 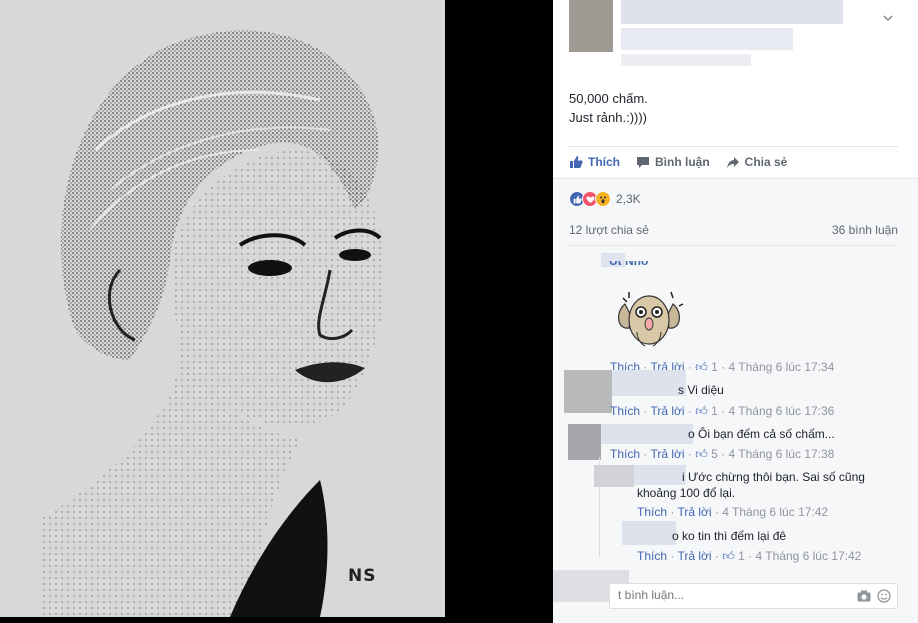 What do you see at coordinates (608, 108) in the screenshot?
I see `post-caption: 50,000 chấm. Just rảnh.:))))` at bounding box center [608, 108].